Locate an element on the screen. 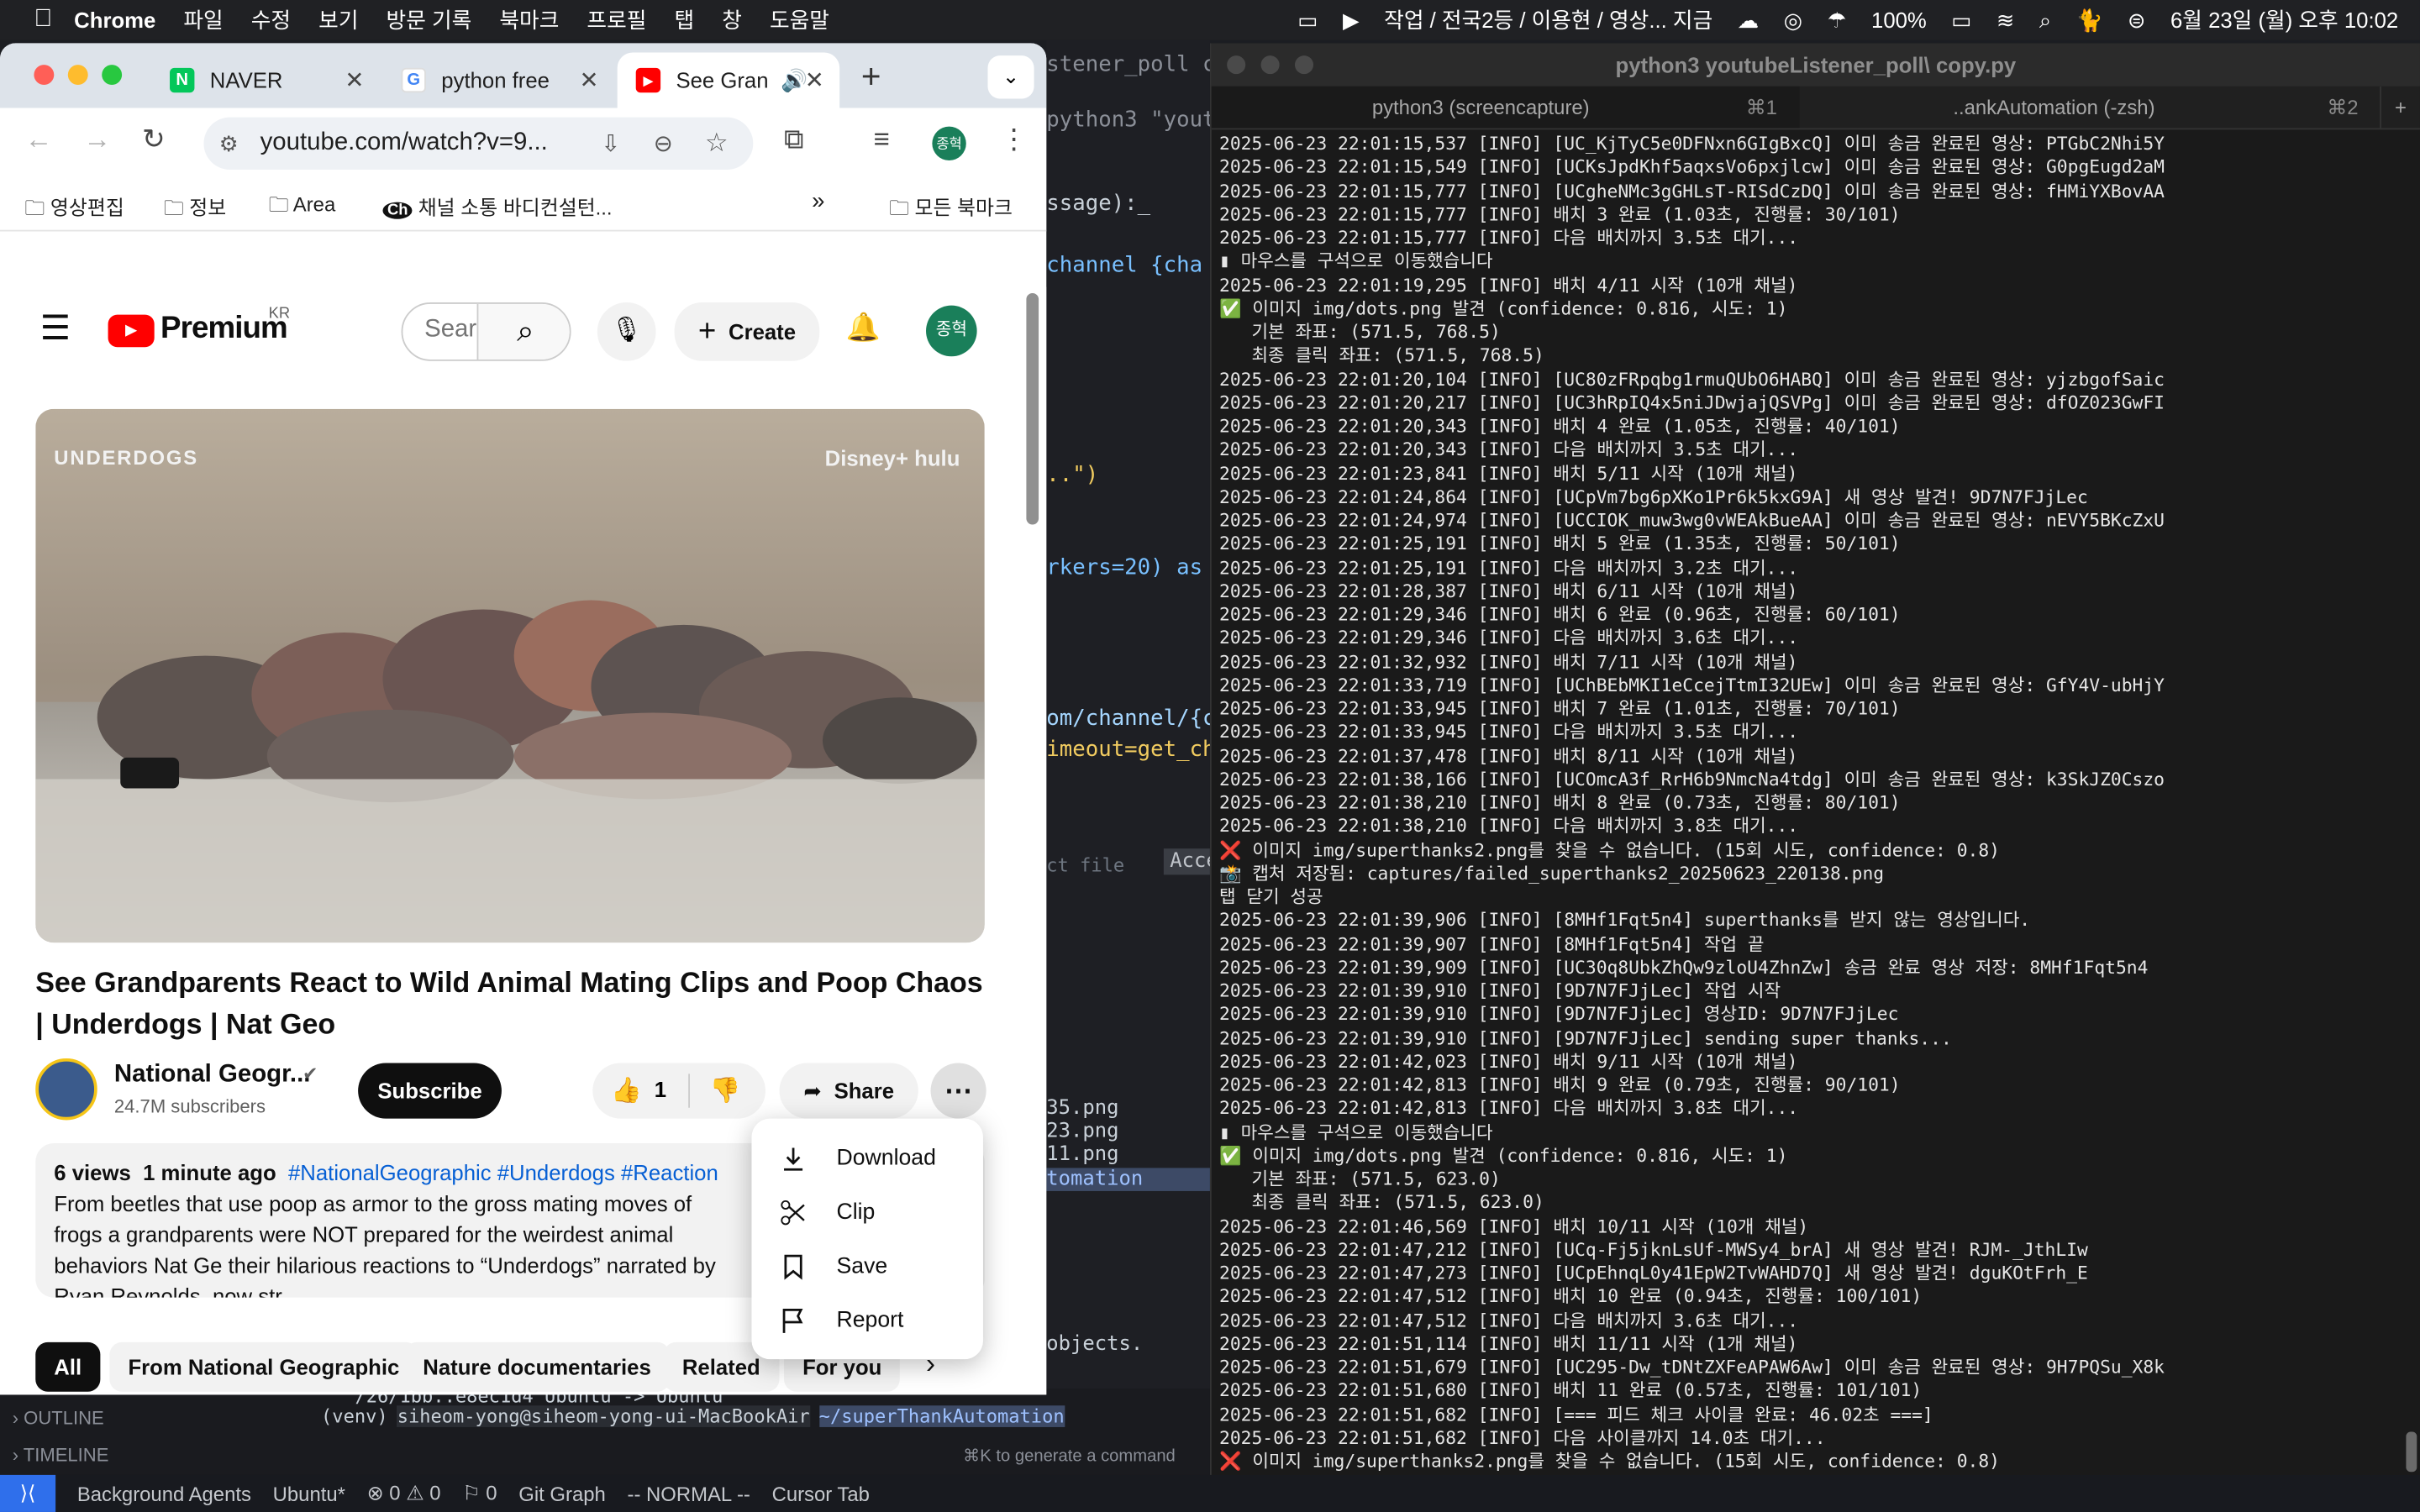  chip-channel: From National Geographic is located at coordinates (263, 1366).